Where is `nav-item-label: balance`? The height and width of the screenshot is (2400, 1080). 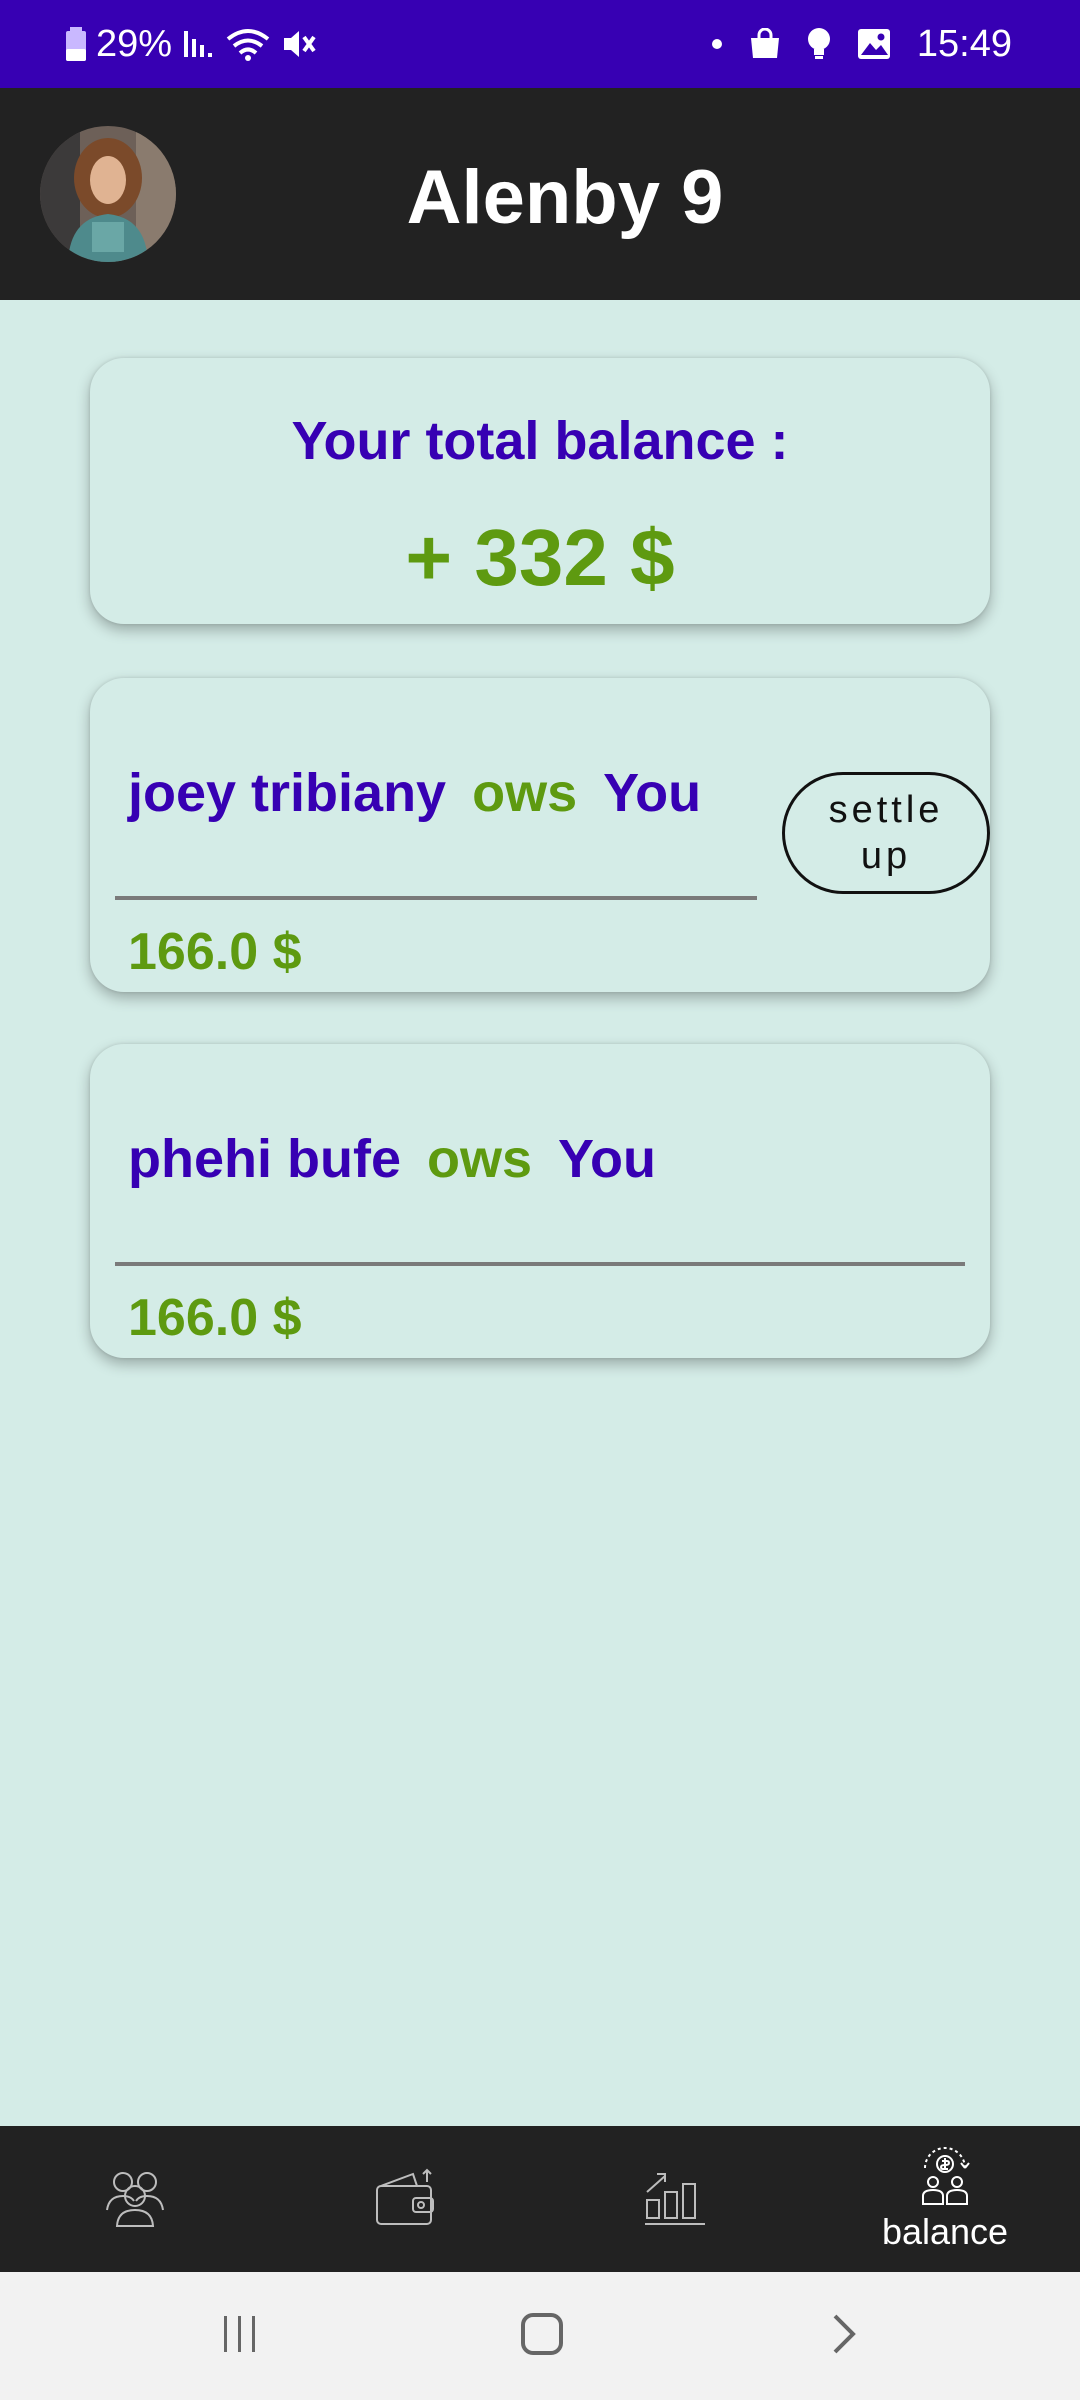 nav-item-label: balance is located at coordinates (945, 2231).